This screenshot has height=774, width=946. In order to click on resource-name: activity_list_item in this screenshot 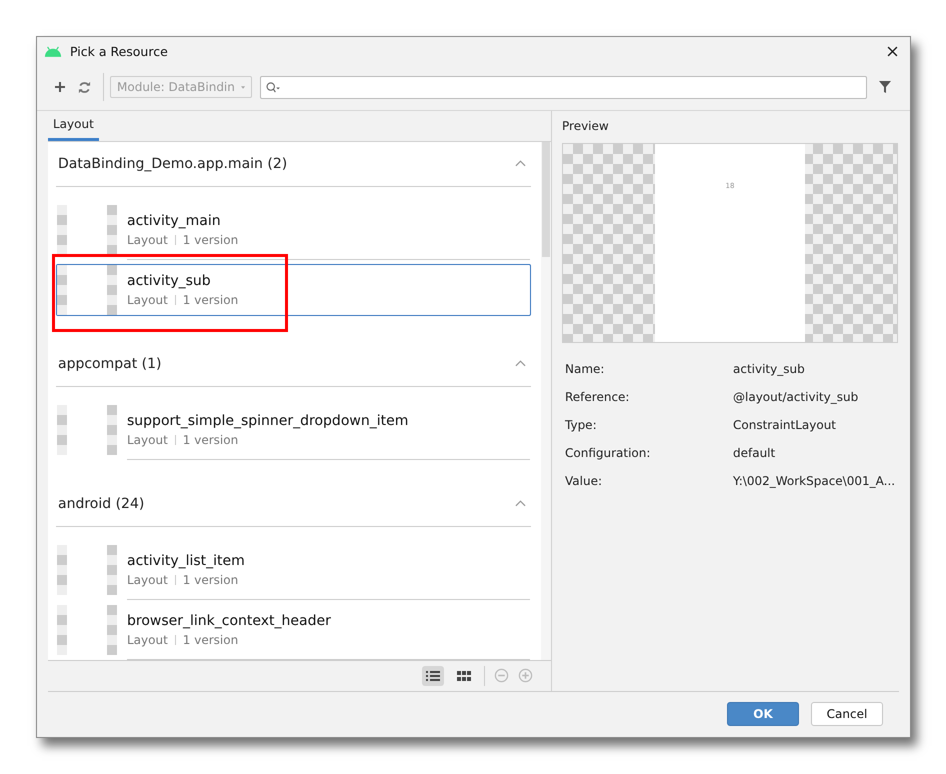, I will do `click(186, 560)`.